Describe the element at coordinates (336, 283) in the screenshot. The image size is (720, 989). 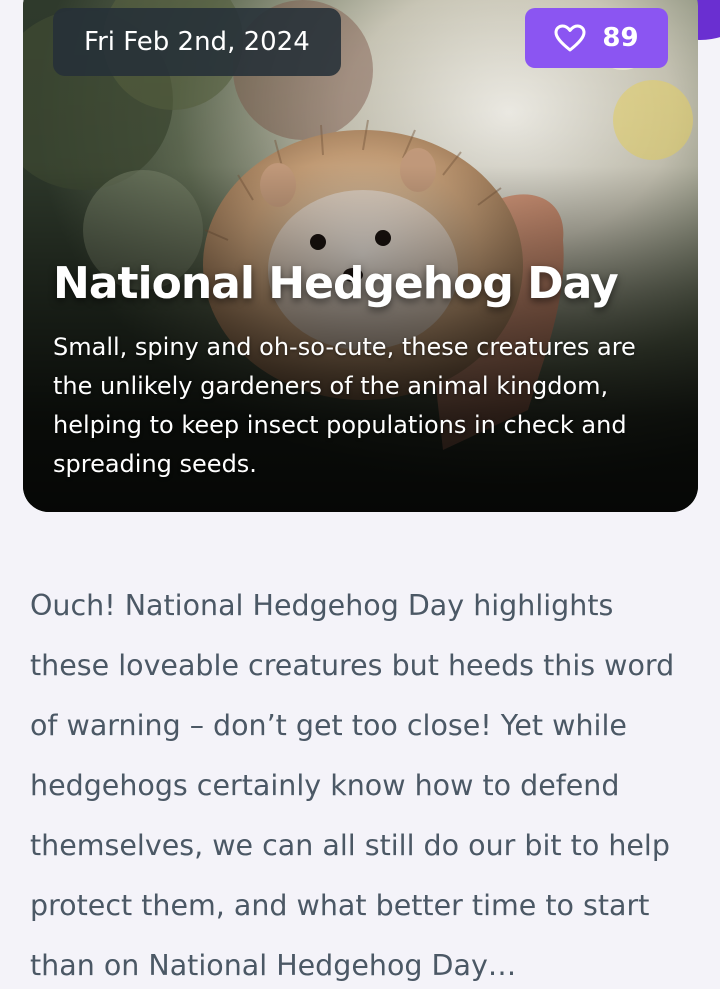
I see `event-title: National Hedgehog Day` at that location.